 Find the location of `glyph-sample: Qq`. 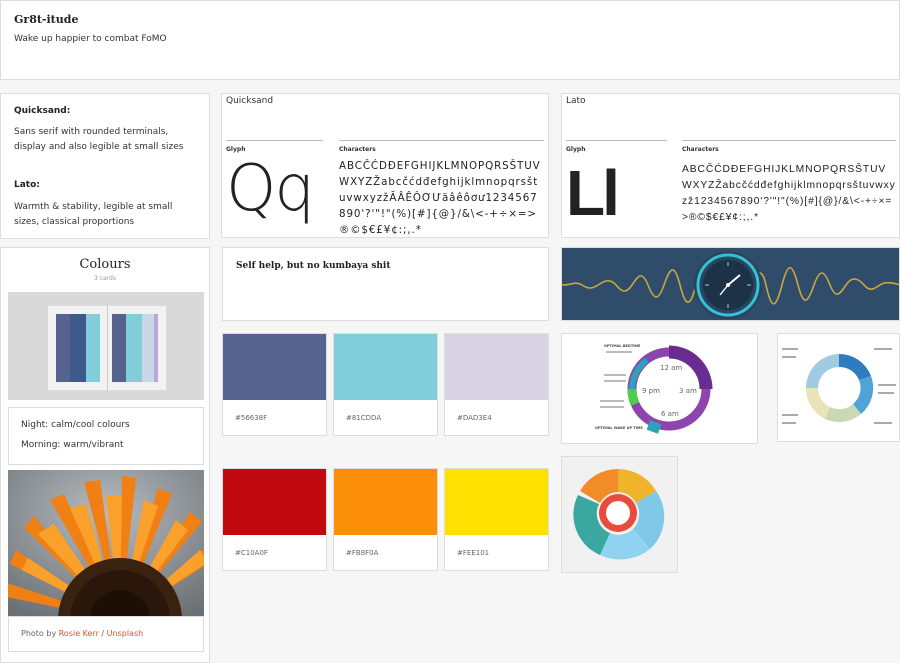

glyph-sample: Qq is located at coordinates (270, 189).